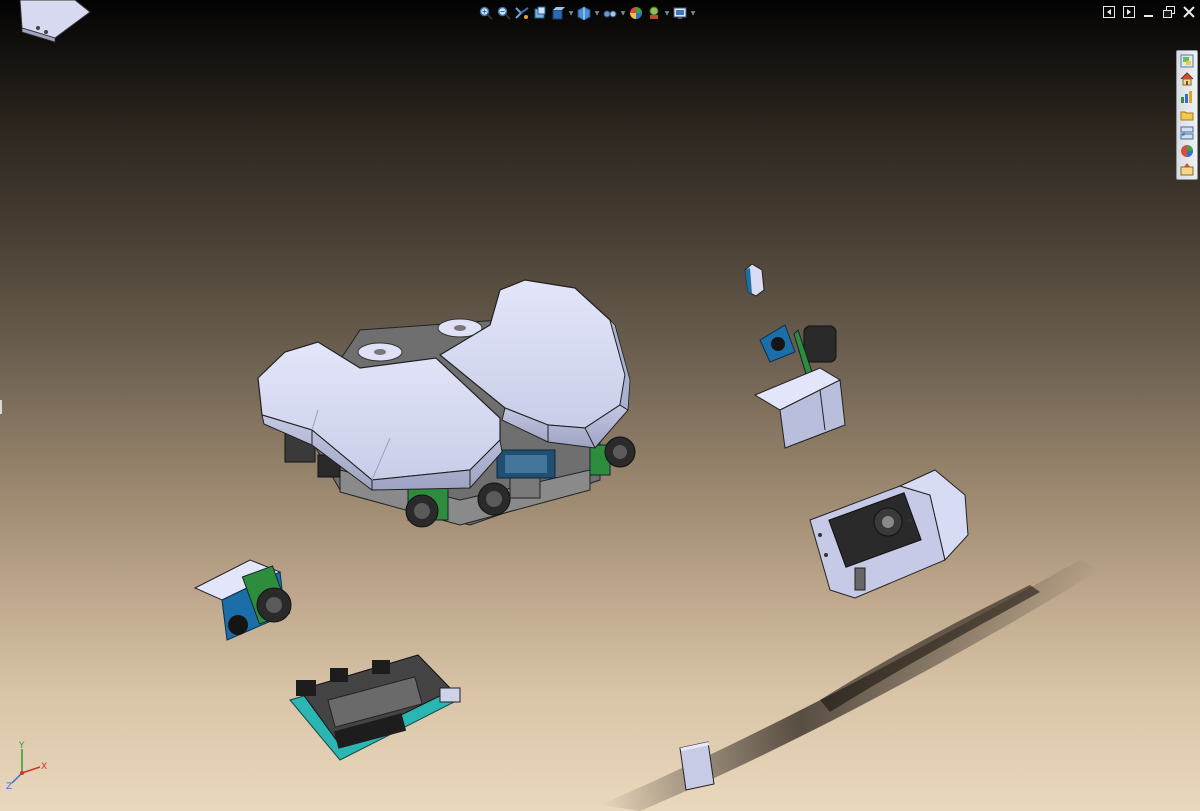 The height and width of the screenshot is (811, 1200). Describe the element at coordinates (799, 408) in the screenshot. I see `sensor-mount-bracket` at that location.